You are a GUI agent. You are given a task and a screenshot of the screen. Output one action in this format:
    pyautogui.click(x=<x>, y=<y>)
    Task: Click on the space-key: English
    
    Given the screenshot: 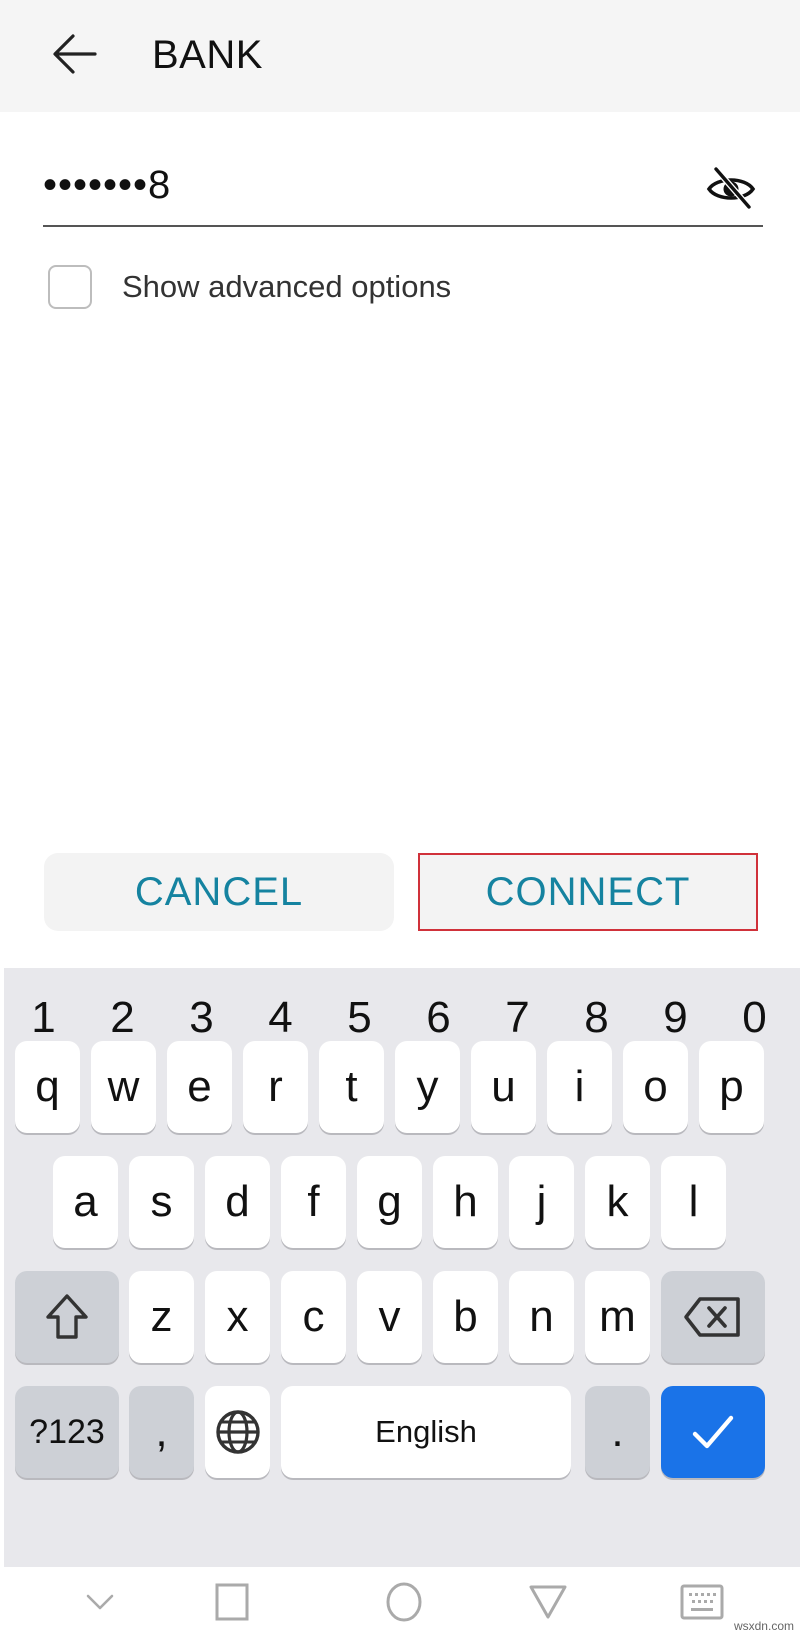 What is the action you would take?
    pyautogui.click(x=426, y=1432)
    